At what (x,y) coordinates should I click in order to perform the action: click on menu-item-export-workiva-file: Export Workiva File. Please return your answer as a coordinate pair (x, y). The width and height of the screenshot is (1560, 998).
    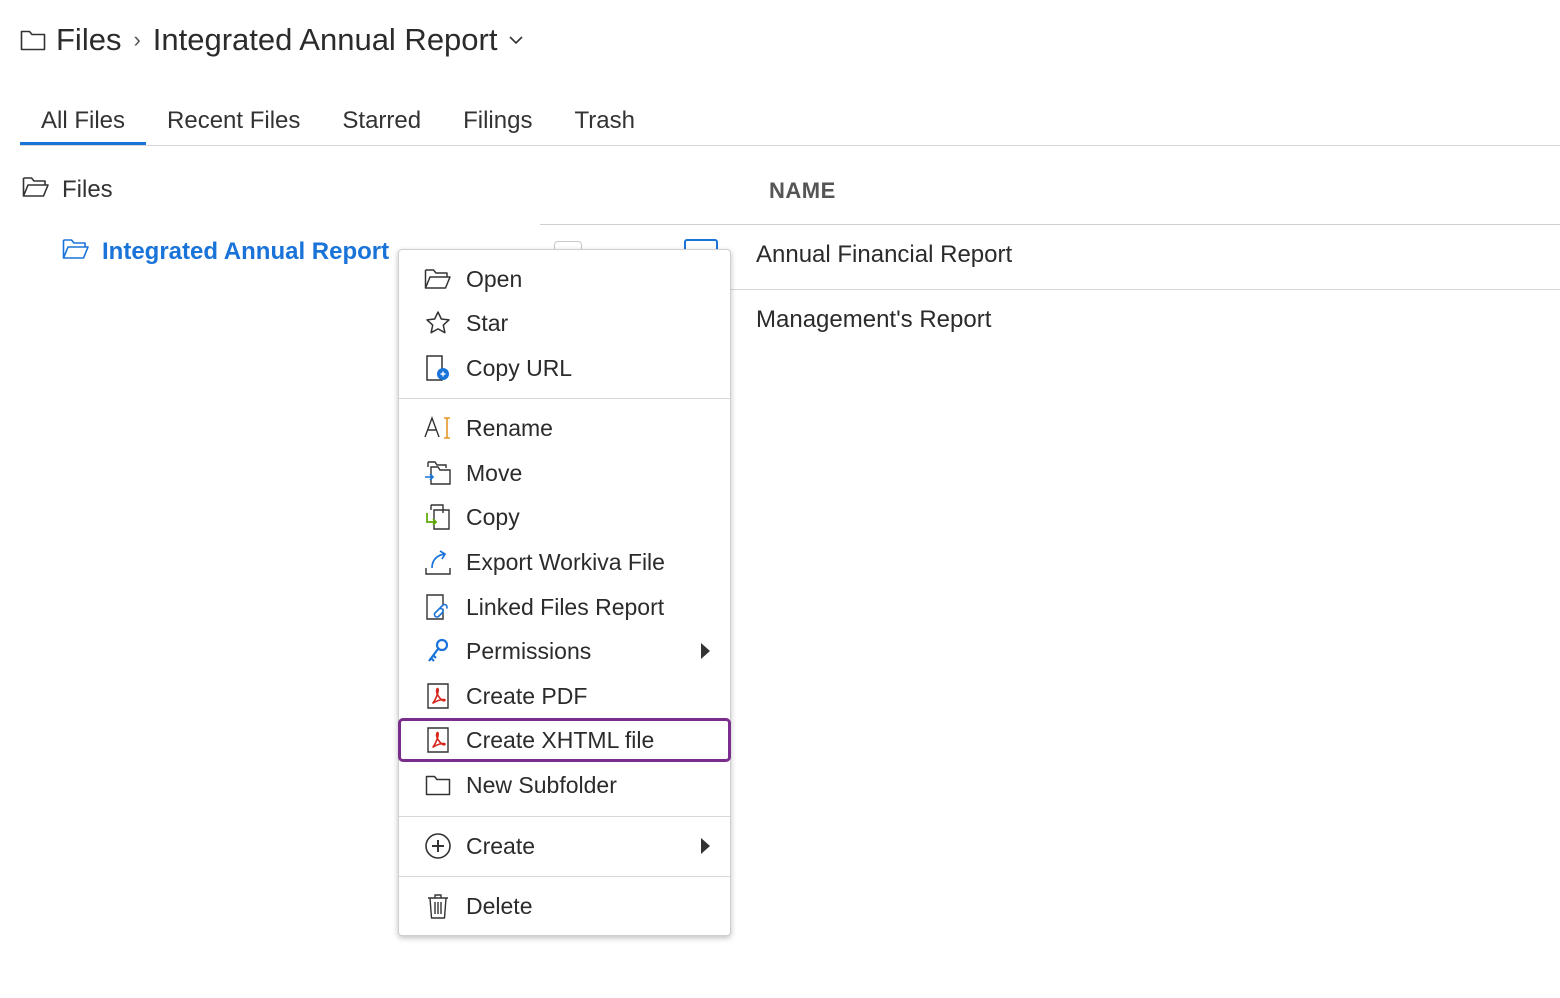
    Looking at the image, I should click on (564, 562).